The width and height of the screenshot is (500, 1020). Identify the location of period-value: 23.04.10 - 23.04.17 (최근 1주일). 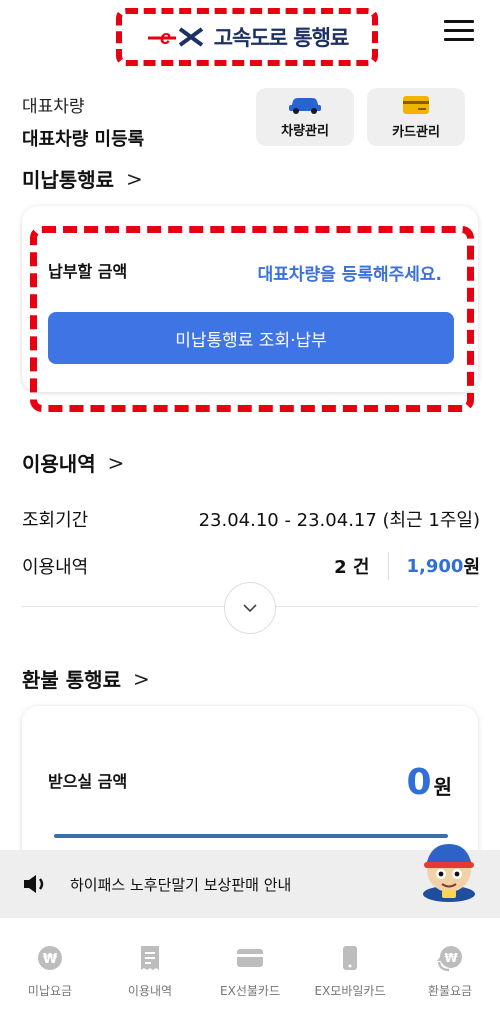
(339, 520).